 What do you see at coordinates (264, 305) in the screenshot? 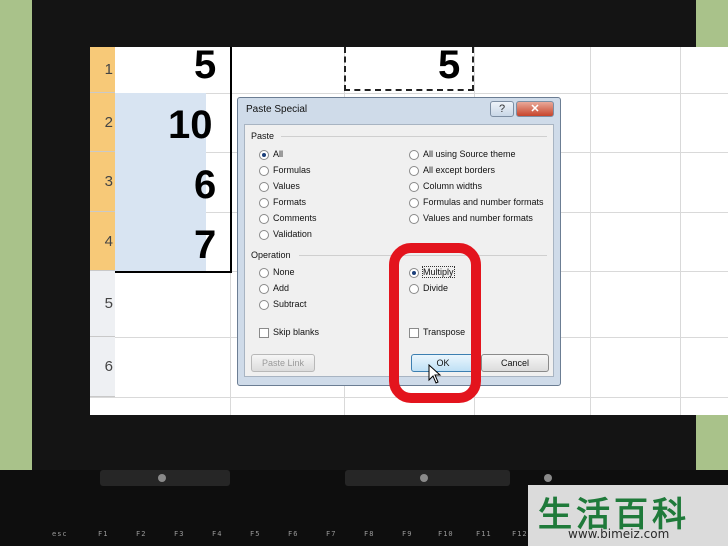
I see `radio-operation-subtract` at bounding box center [264, 305].